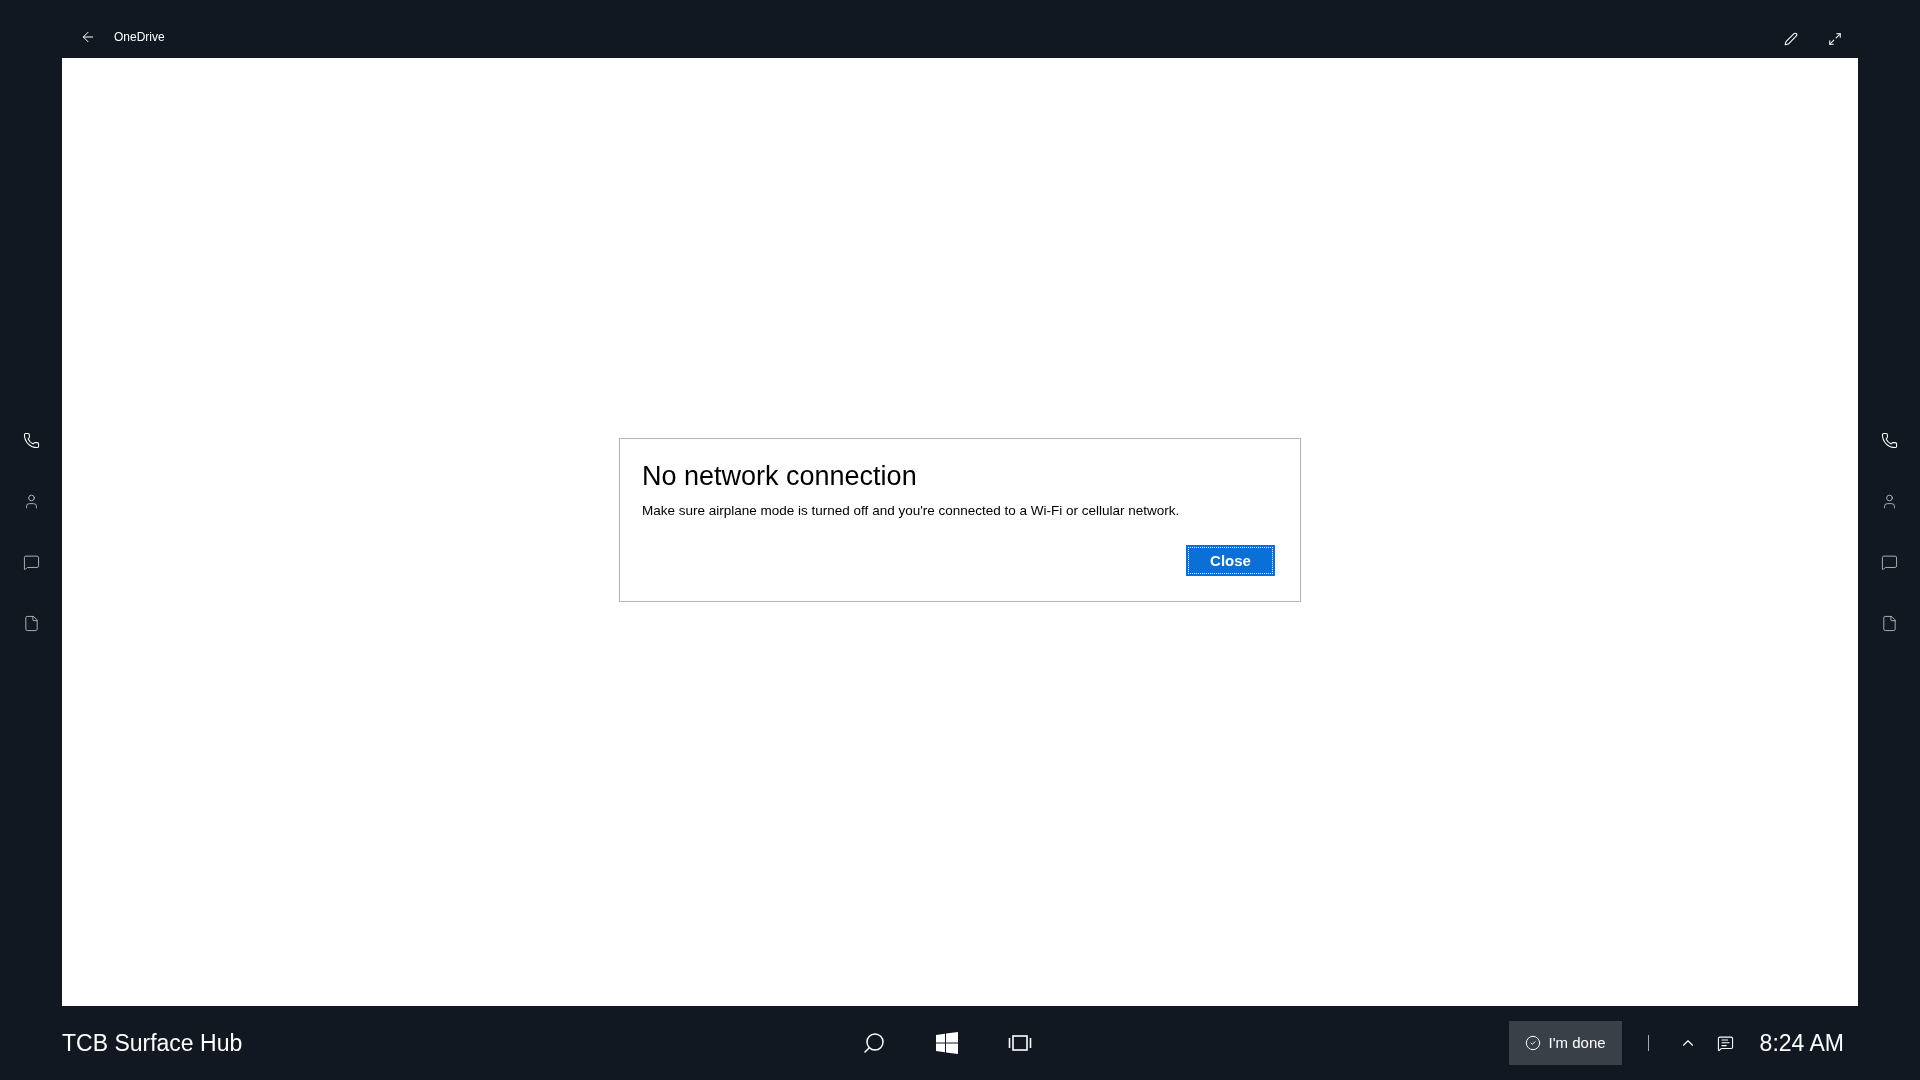  Describe the element at coordinates (911, 511) in the screenshot. I see `dialog-message: Make sure airplane mode is turned off and you're connected to a Wi-Fi or cellular network.` at that location.